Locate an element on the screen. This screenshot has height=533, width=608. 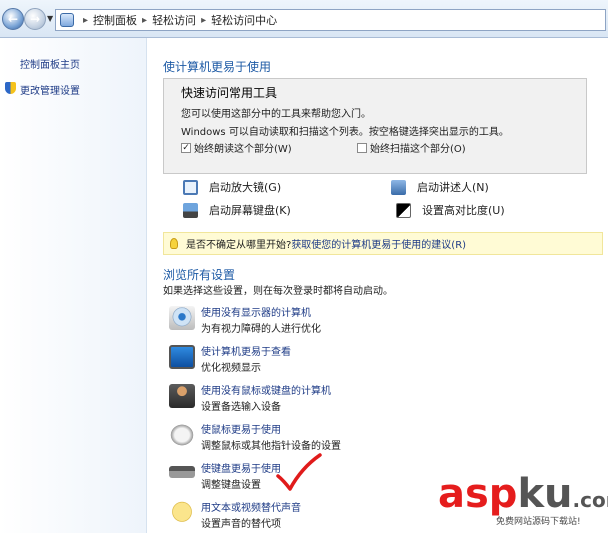
setting-description: 调整鼠标或其他指针设备的设置 is located at coordinates (271, 446).